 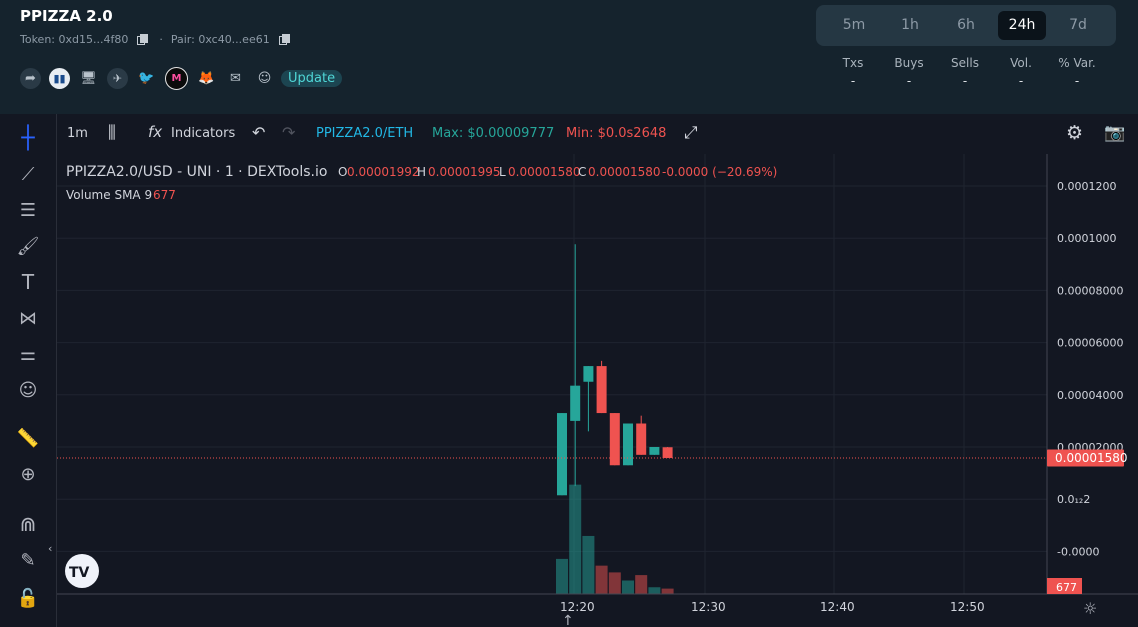 What do you see at coordinates (155, 132) in the screenshot?
I see `fx-icon: fx` at bounding box center [155, 132].